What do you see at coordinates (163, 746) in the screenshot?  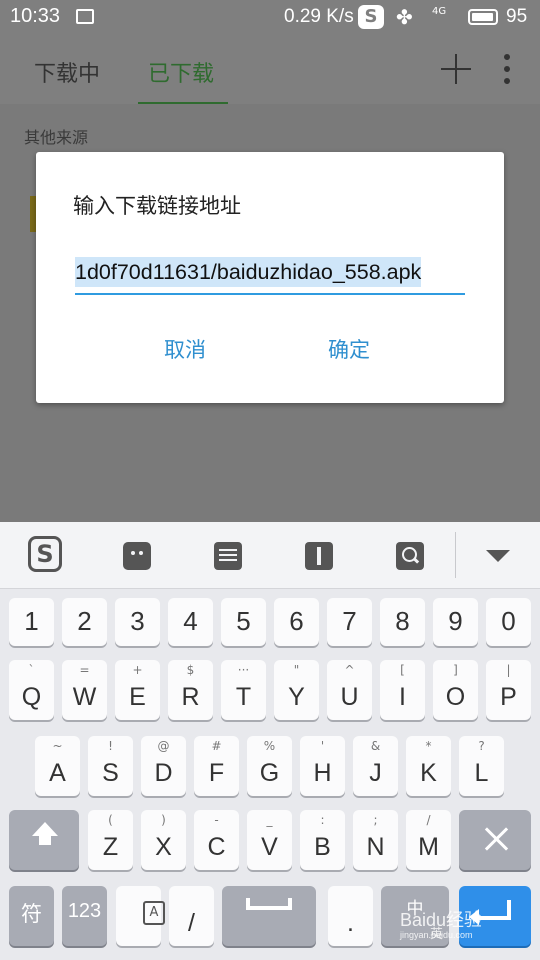 I see `key-sub-label: @` at bounding box center [163, 746].